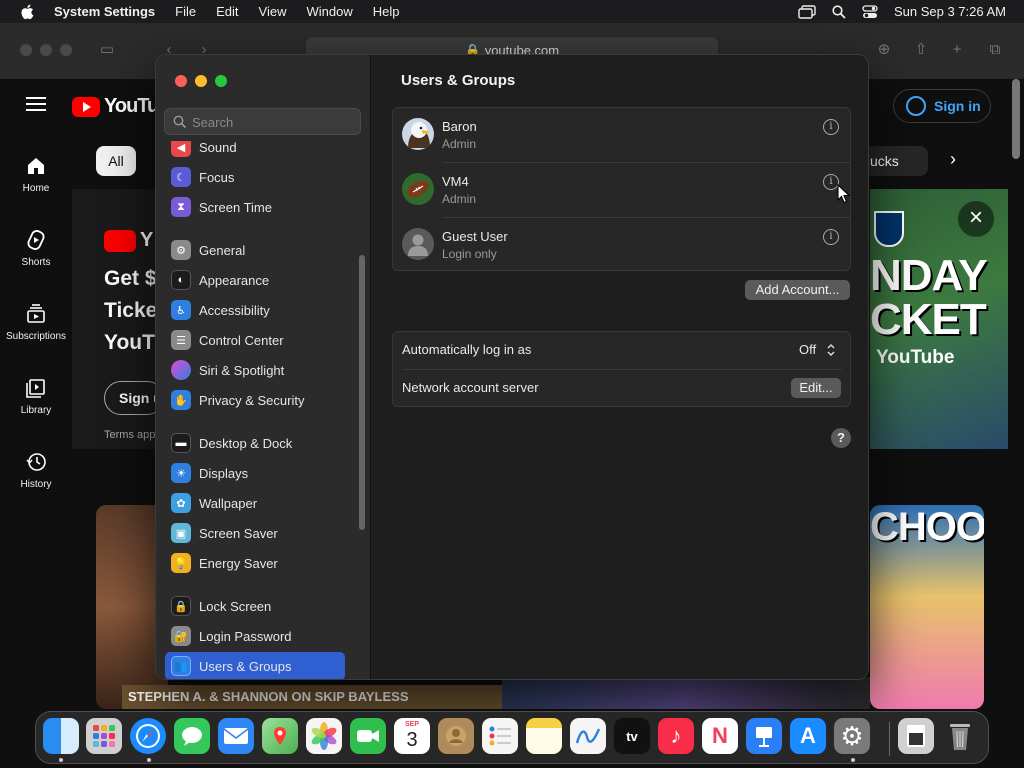 The width and height of the screenshot is (1024, 768). Describe the element at coordinates (939, 319) in the screenshot. I see `yt-nfl-banner: NDAY CKET YouTube ×` at that location.